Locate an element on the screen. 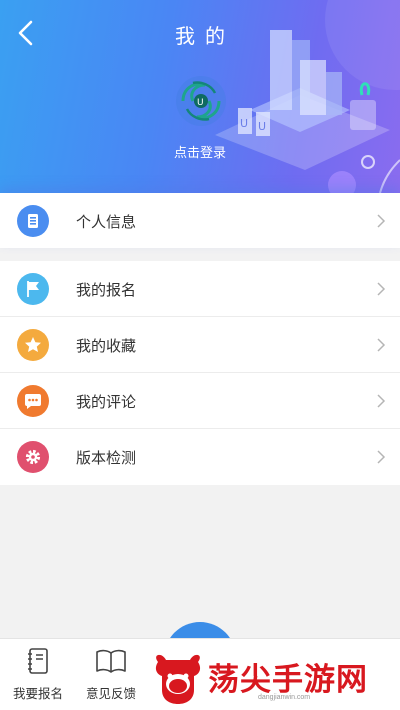  menu-item-favorites: 我的收藏 is located at coordinates (200, 345).